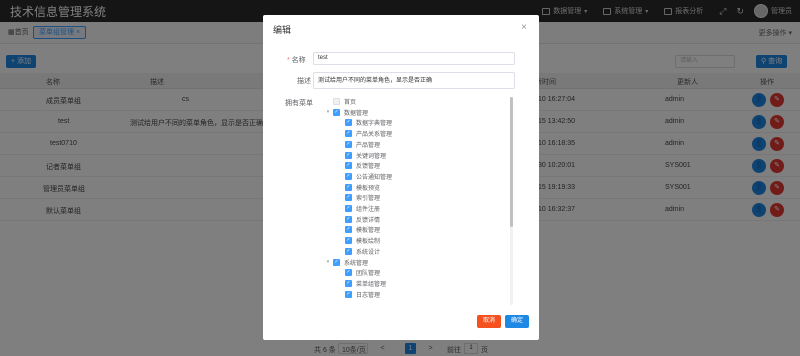 This screenshot has width=800, height=356. I want to click on tree-node: ✓ 反馈详情, so click(358, 219).